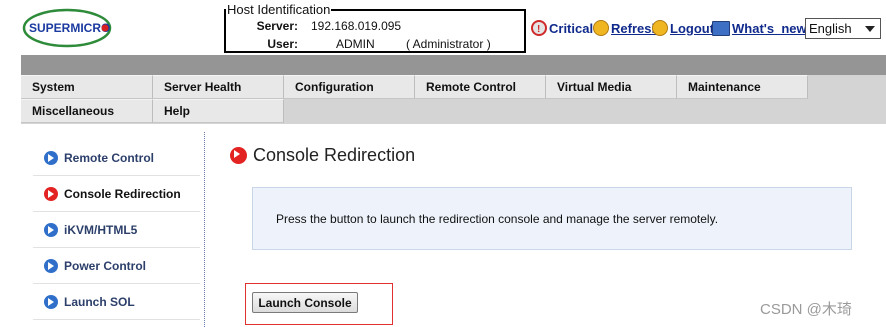  Describe the element at coordinates (830, 28) in the screenshot. I see `language-selected: English` at that location.